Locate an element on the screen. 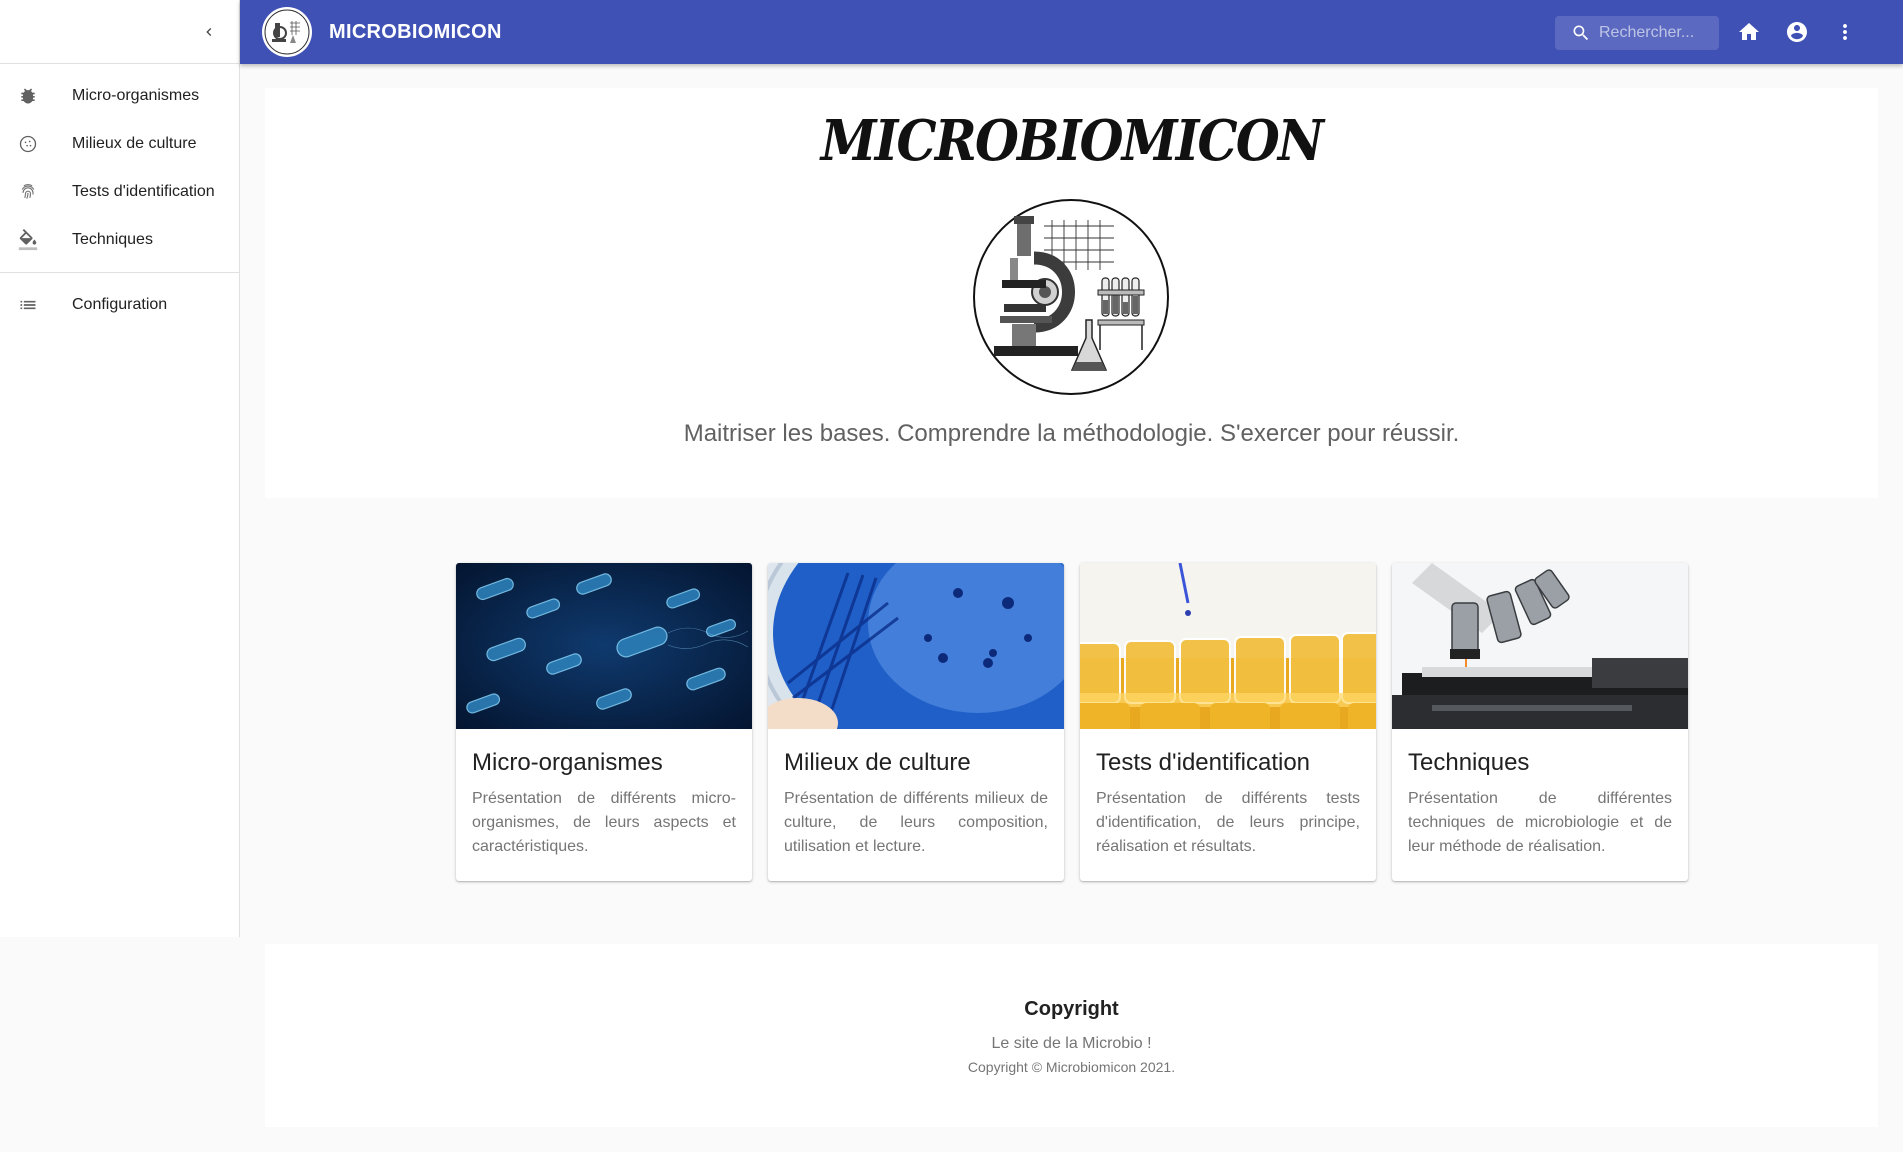 This screenshot has width=1903, height=1152. sidebar-item-label: Techniques is located at coordinates (112, 239).